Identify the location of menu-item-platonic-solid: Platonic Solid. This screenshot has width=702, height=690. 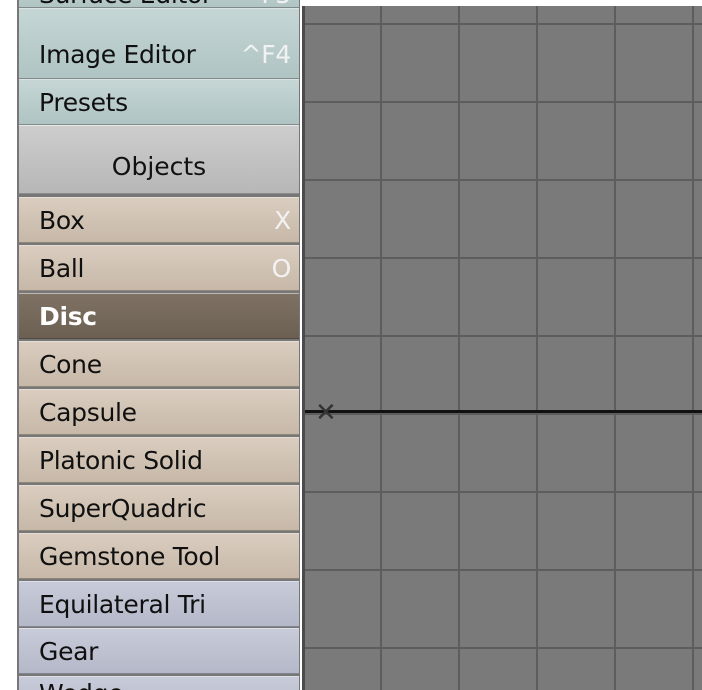
(159, 460).